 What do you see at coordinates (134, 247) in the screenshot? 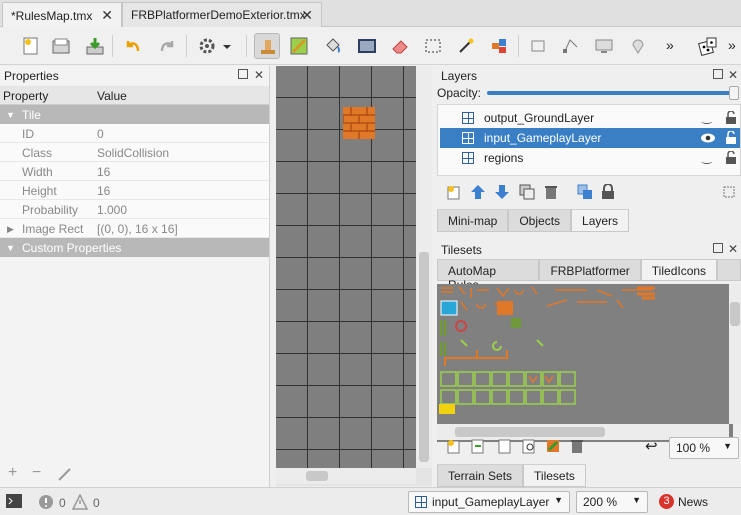
I see `group-custom-properties: ▼ Custom Properties` at bounding box center [134, 247].